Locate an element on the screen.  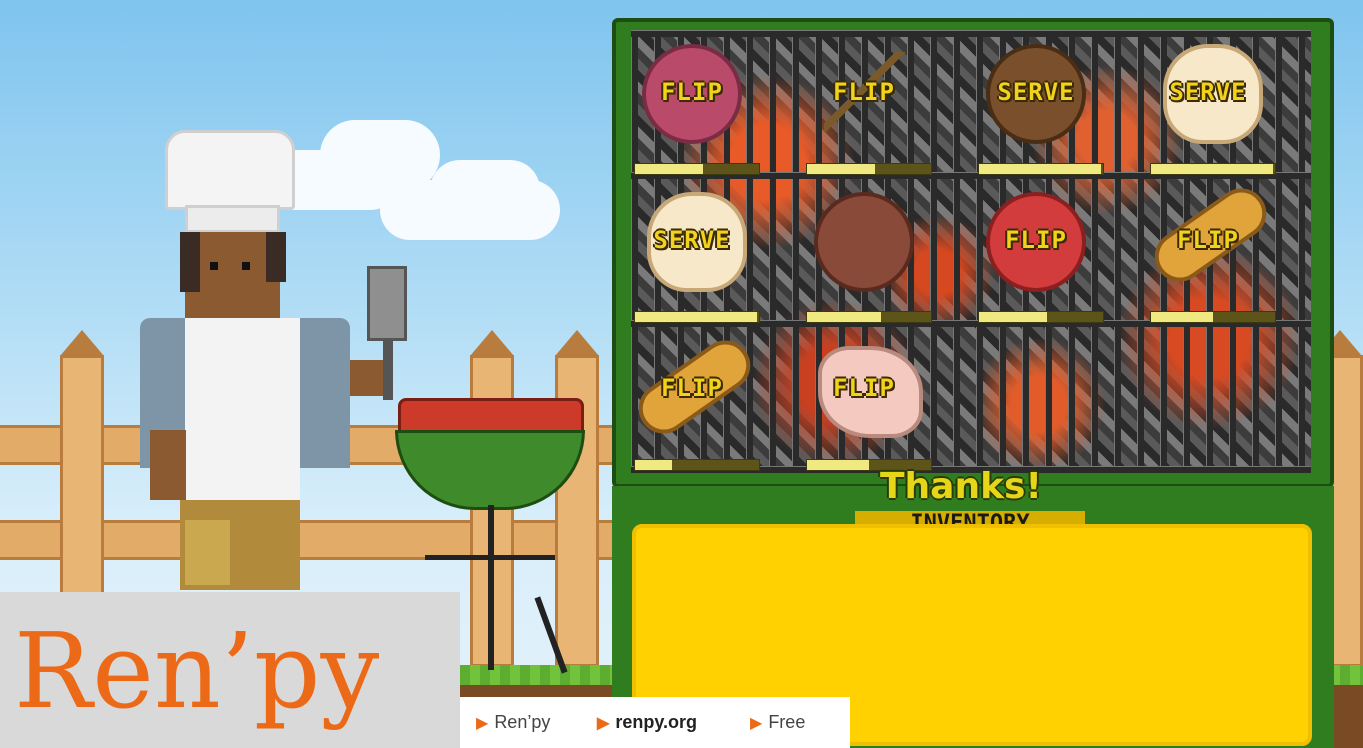
meta-url: ▶ renpy.org is located at coordinates (647, 722).